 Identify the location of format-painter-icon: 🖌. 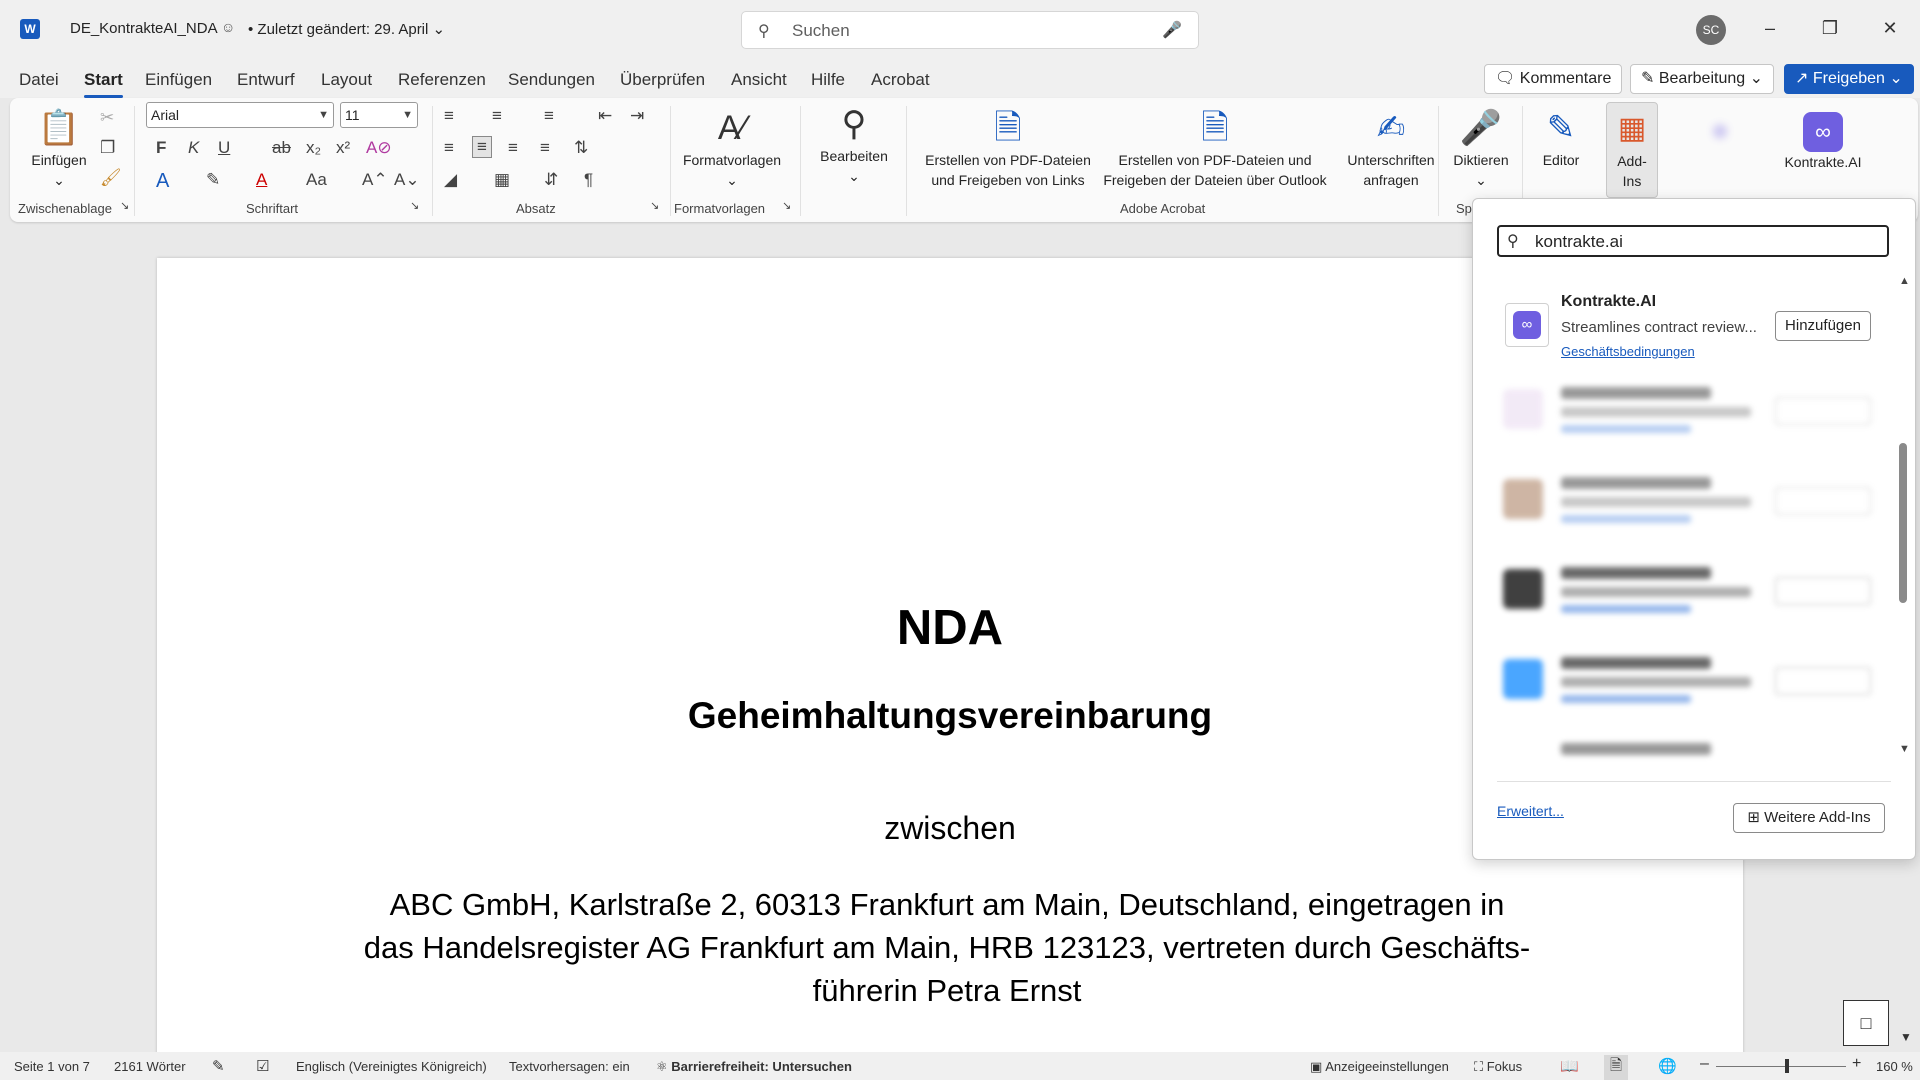
(111, 178).